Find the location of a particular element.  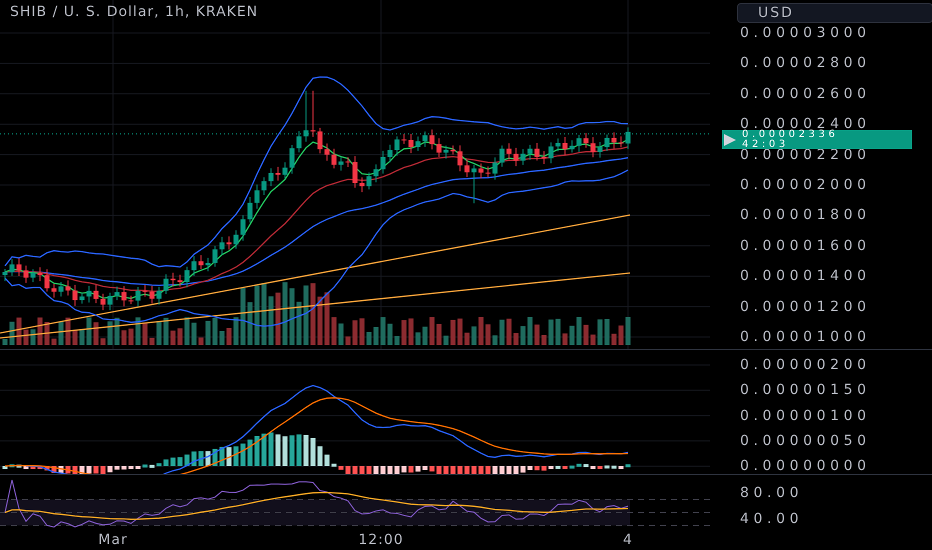

time-axis-label: 4 is located at coordinates (628, 540).